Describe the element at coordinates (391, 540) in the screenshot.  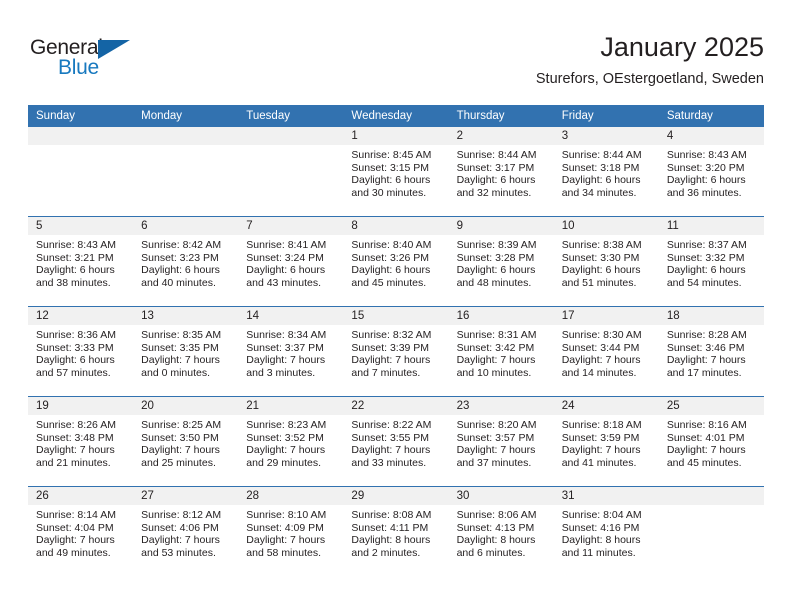
I see `day-detail-line: Daylight: 8 hours` at that location.